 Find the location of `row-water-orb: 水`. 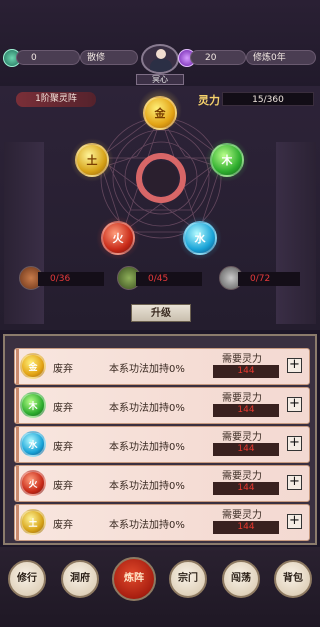

row-water-orb: 水 is located at coordinates (33, 444).